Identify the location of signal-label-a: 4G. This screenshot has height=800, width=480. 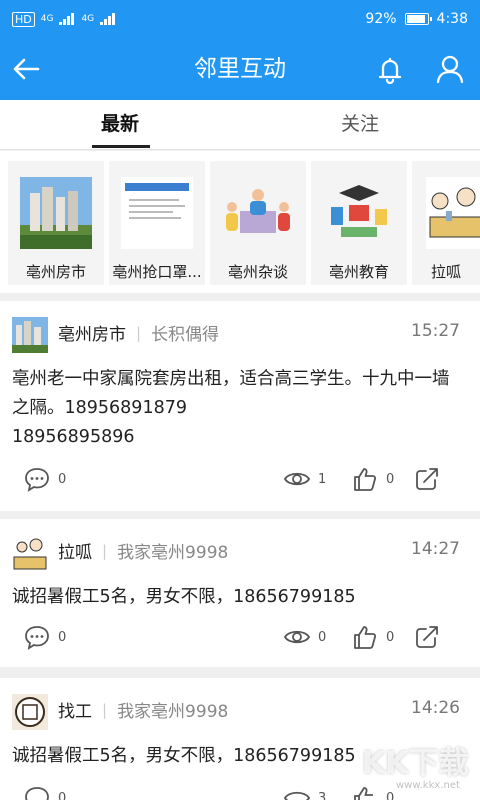
(47, 19).